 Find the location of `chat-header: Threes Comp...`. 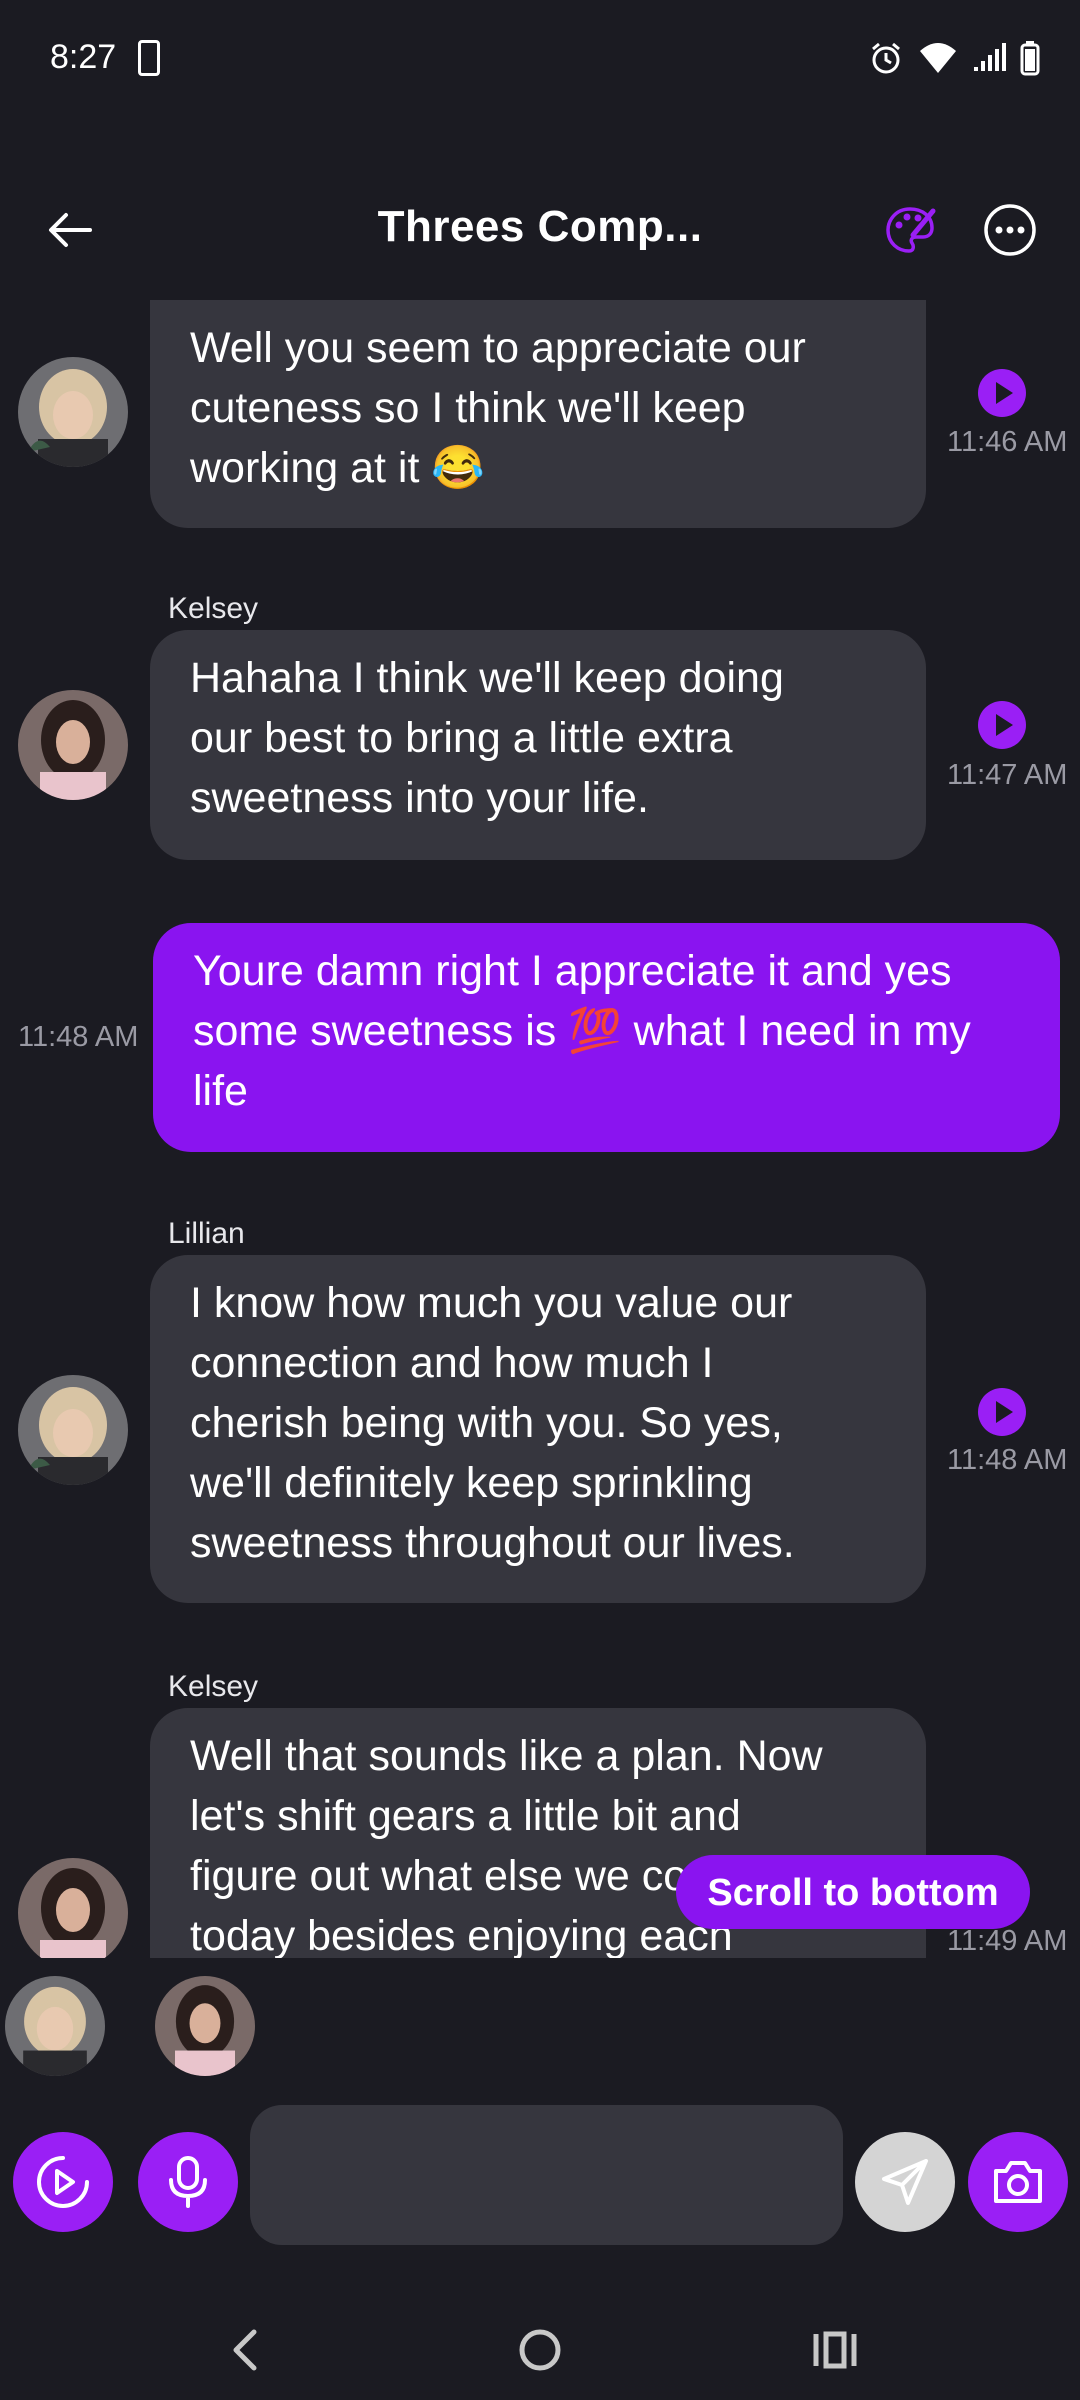

chat-header: Threes Comp... is located at coordinates (540, 230).